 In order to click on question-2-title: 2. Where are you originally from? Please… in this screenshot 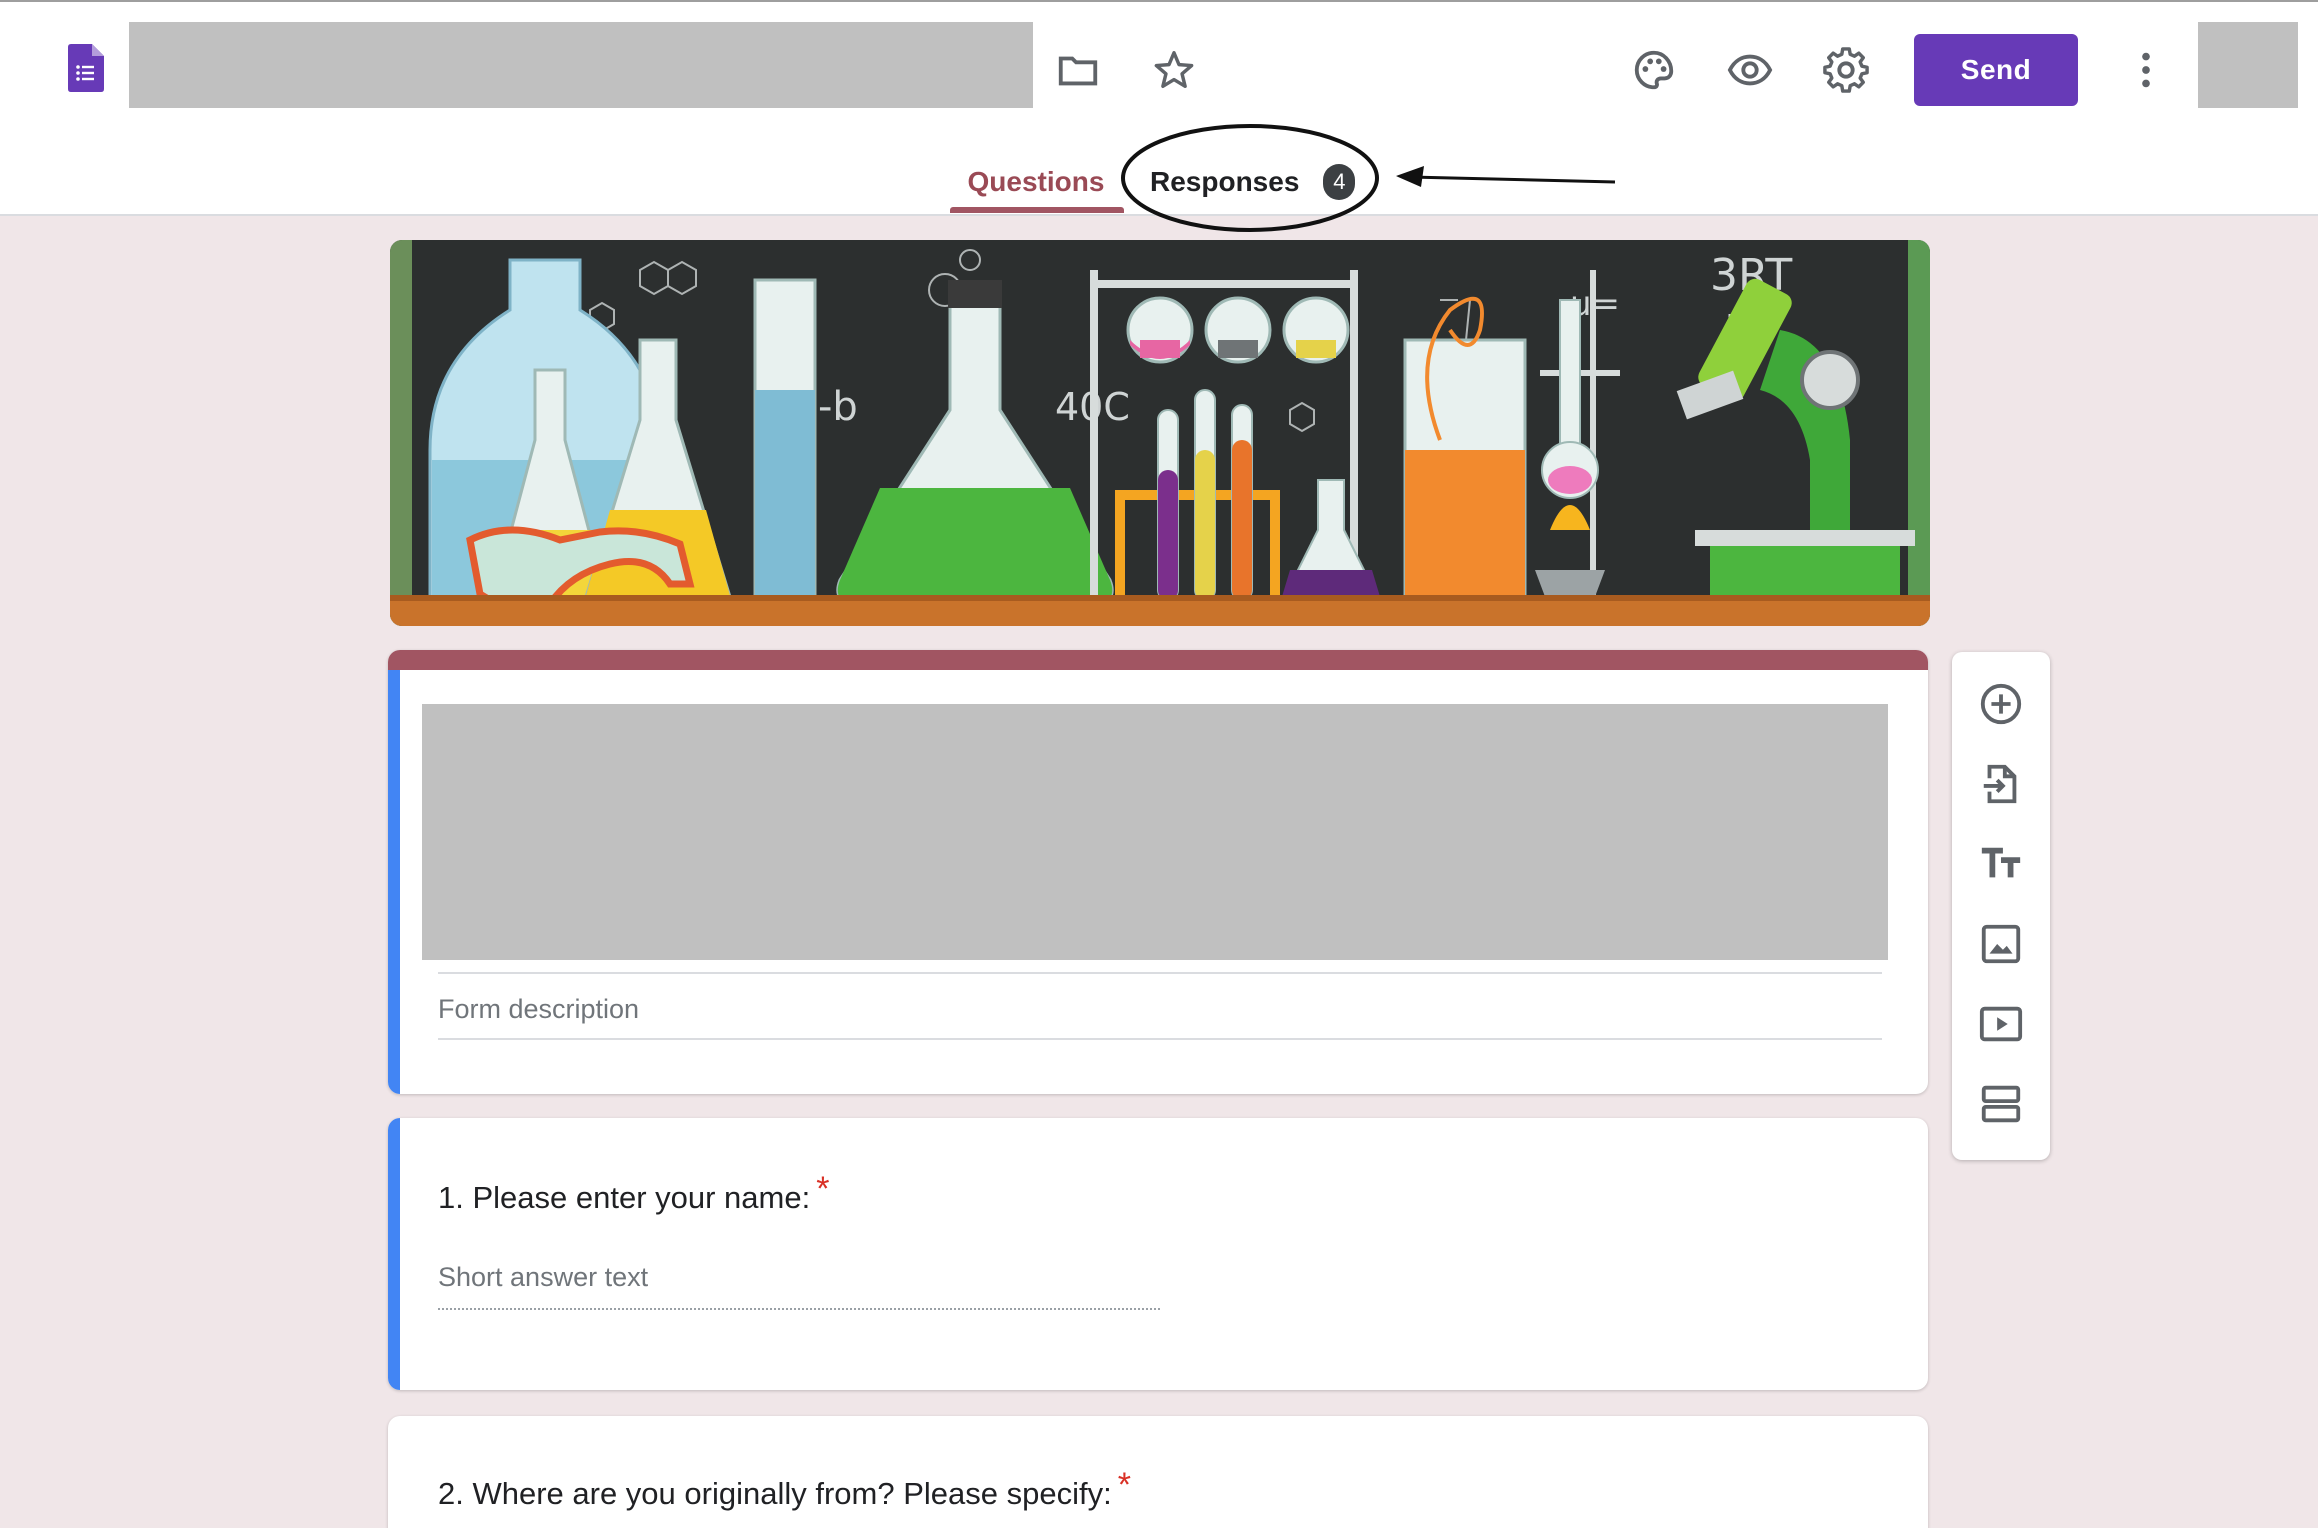, I will do `click(784, 1489)`.